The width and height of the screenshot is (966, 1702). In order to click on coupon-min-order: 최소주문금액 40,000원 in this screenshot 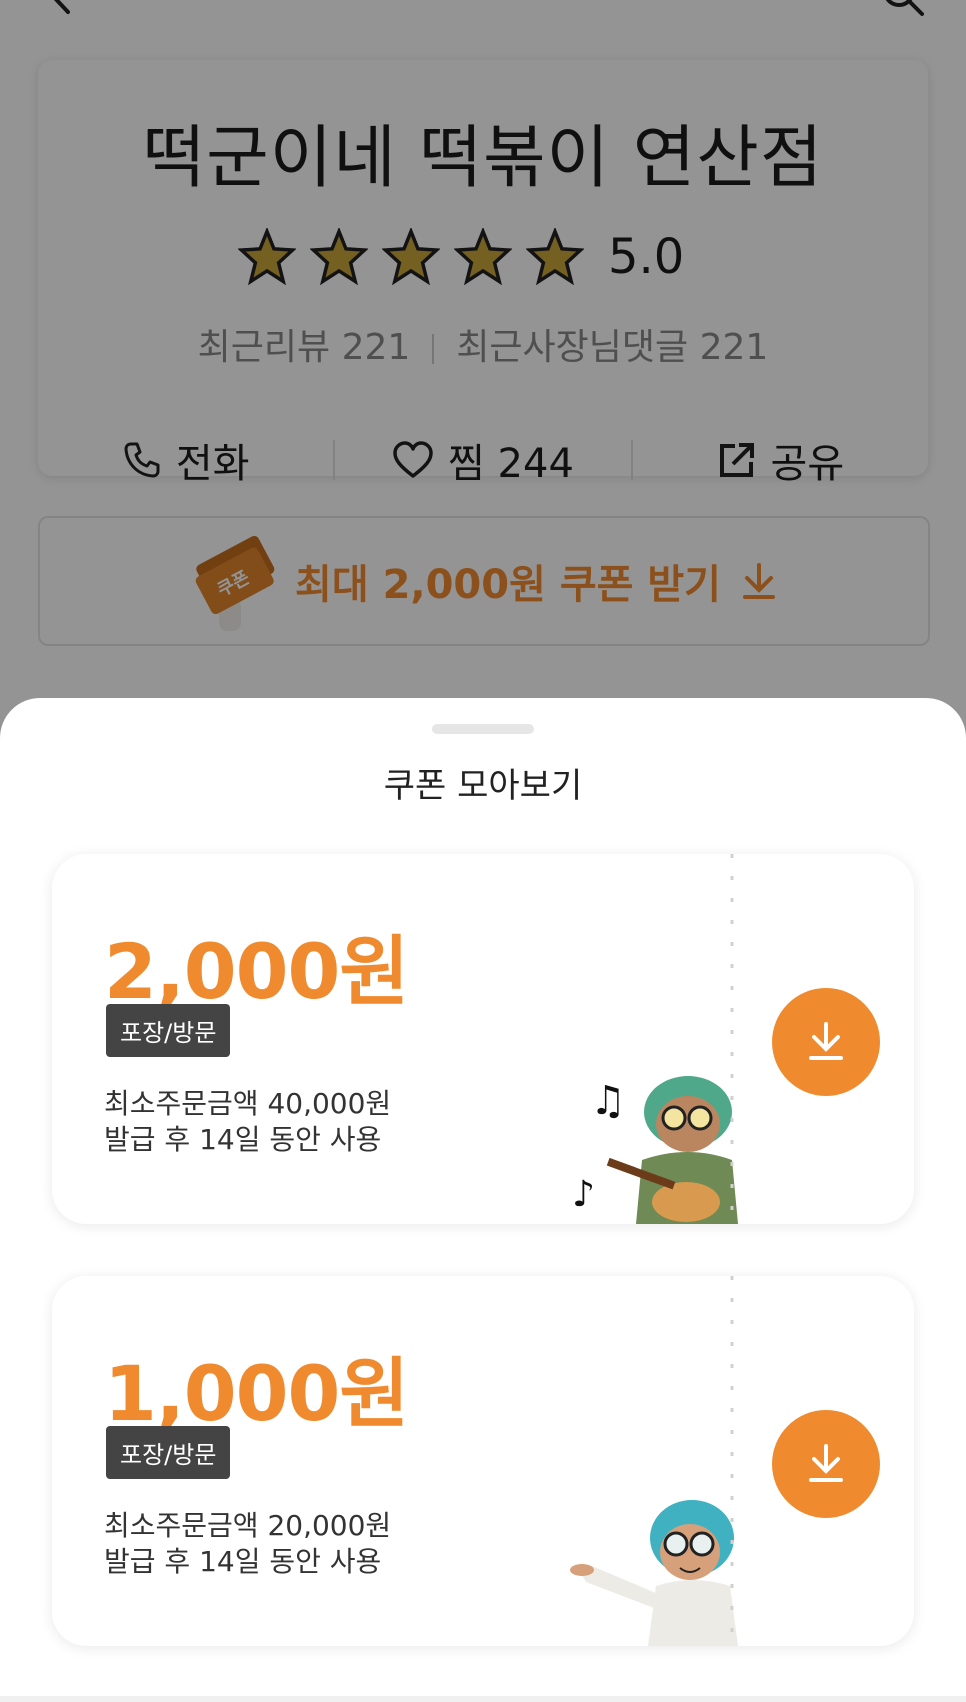, I will do `click(248, 1103)`.